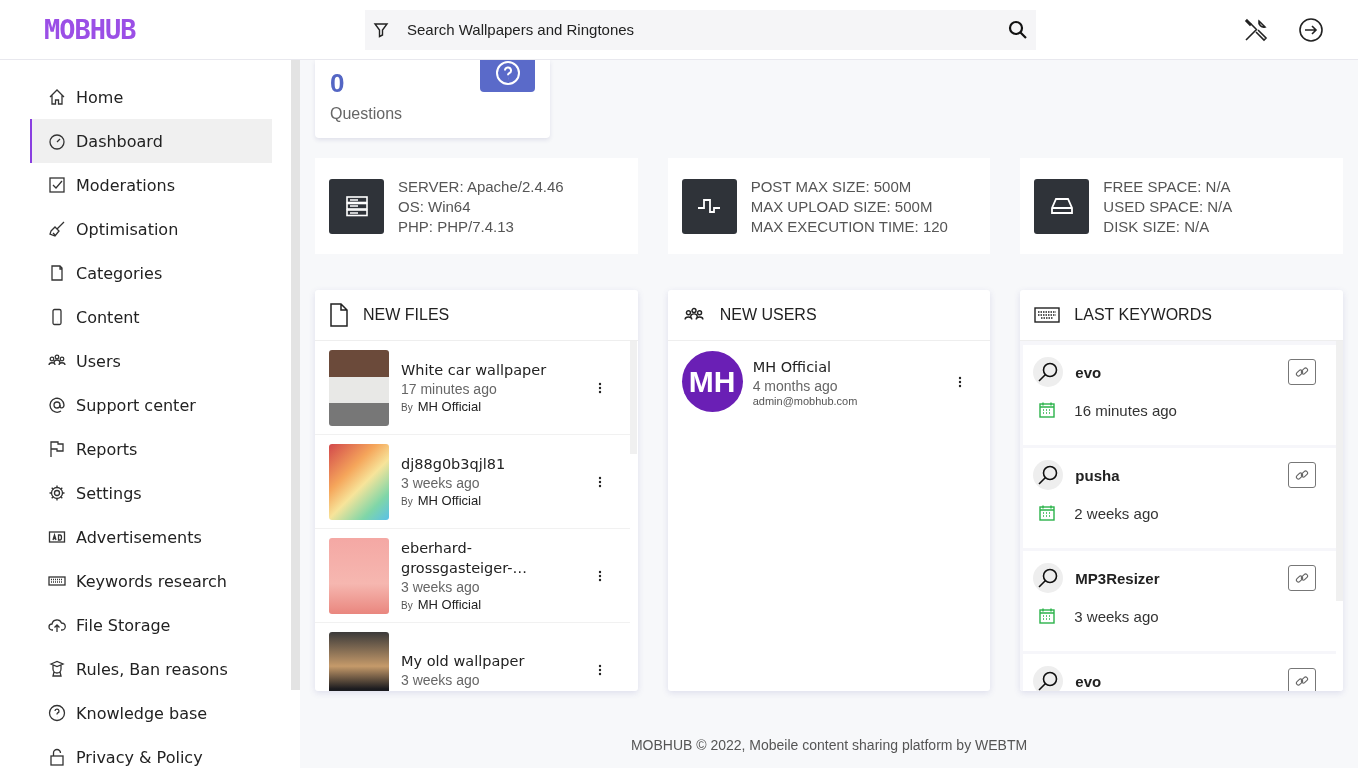 The image size is (1358, 768). What do you see at coordinates (57, 97) in the screenshot?
I see `home-icon` at bounding box center [57, 97].